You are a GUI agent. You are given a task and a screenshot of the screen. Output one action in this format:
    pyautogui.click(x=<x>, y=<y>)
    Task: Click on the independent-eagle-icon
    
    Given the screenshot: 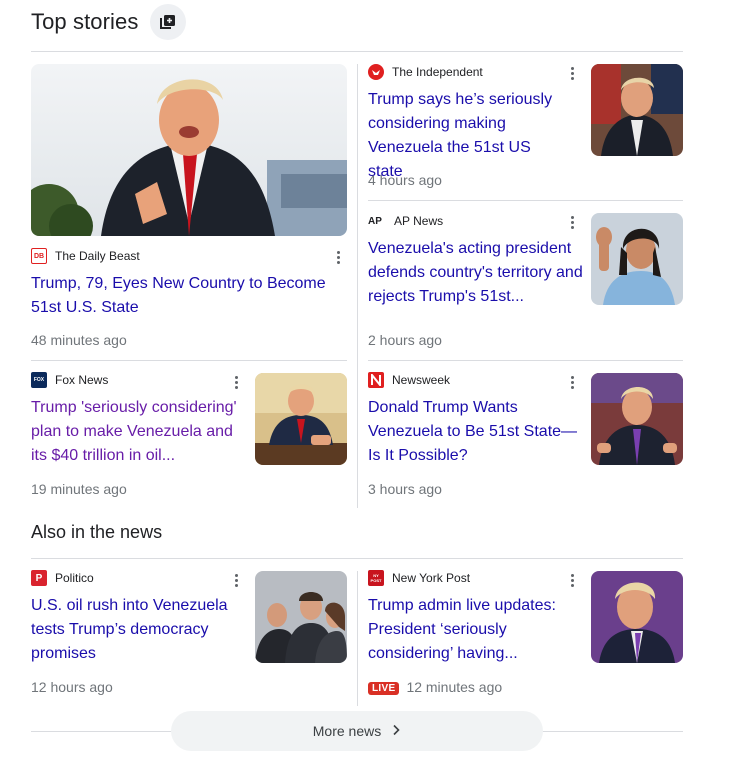 What is the action you would take?
    pyautogui.click(x=376, y=72)
    